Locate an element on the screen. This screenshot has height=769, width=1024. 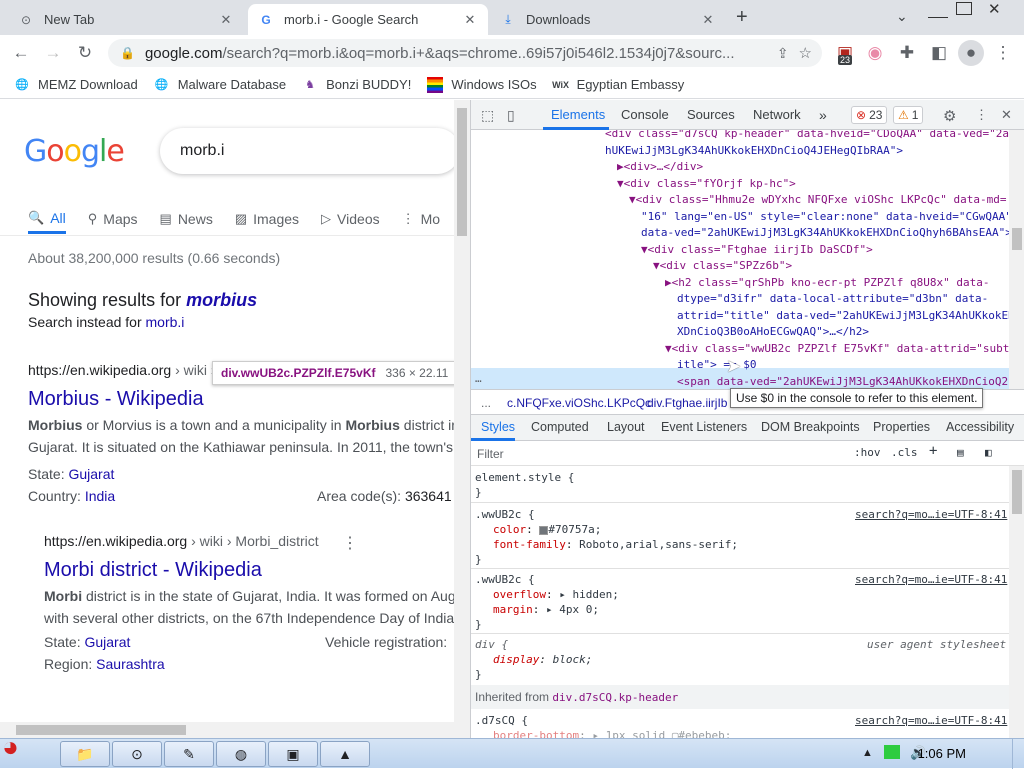
extension-flag-icon: ◉ is located at coordinates (875, 53).